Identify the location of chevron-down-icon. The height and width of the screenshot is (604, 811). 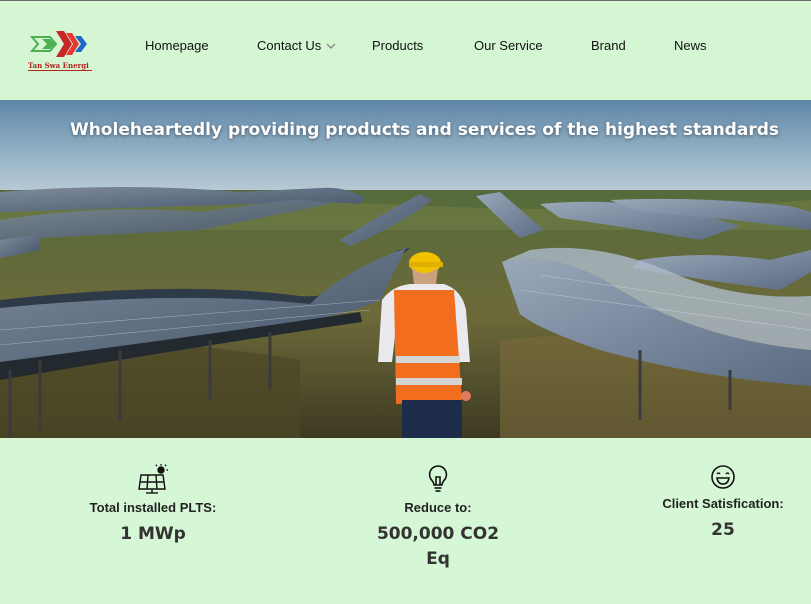
(331, 46).